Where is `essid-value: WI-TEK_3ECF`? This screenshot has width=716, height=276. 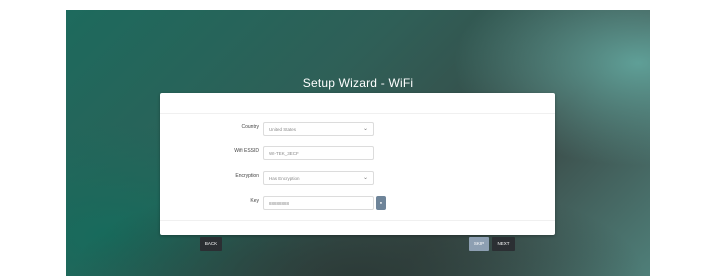
essid-value: WI-TEK_3ECF is located at coordinates (284, 153).